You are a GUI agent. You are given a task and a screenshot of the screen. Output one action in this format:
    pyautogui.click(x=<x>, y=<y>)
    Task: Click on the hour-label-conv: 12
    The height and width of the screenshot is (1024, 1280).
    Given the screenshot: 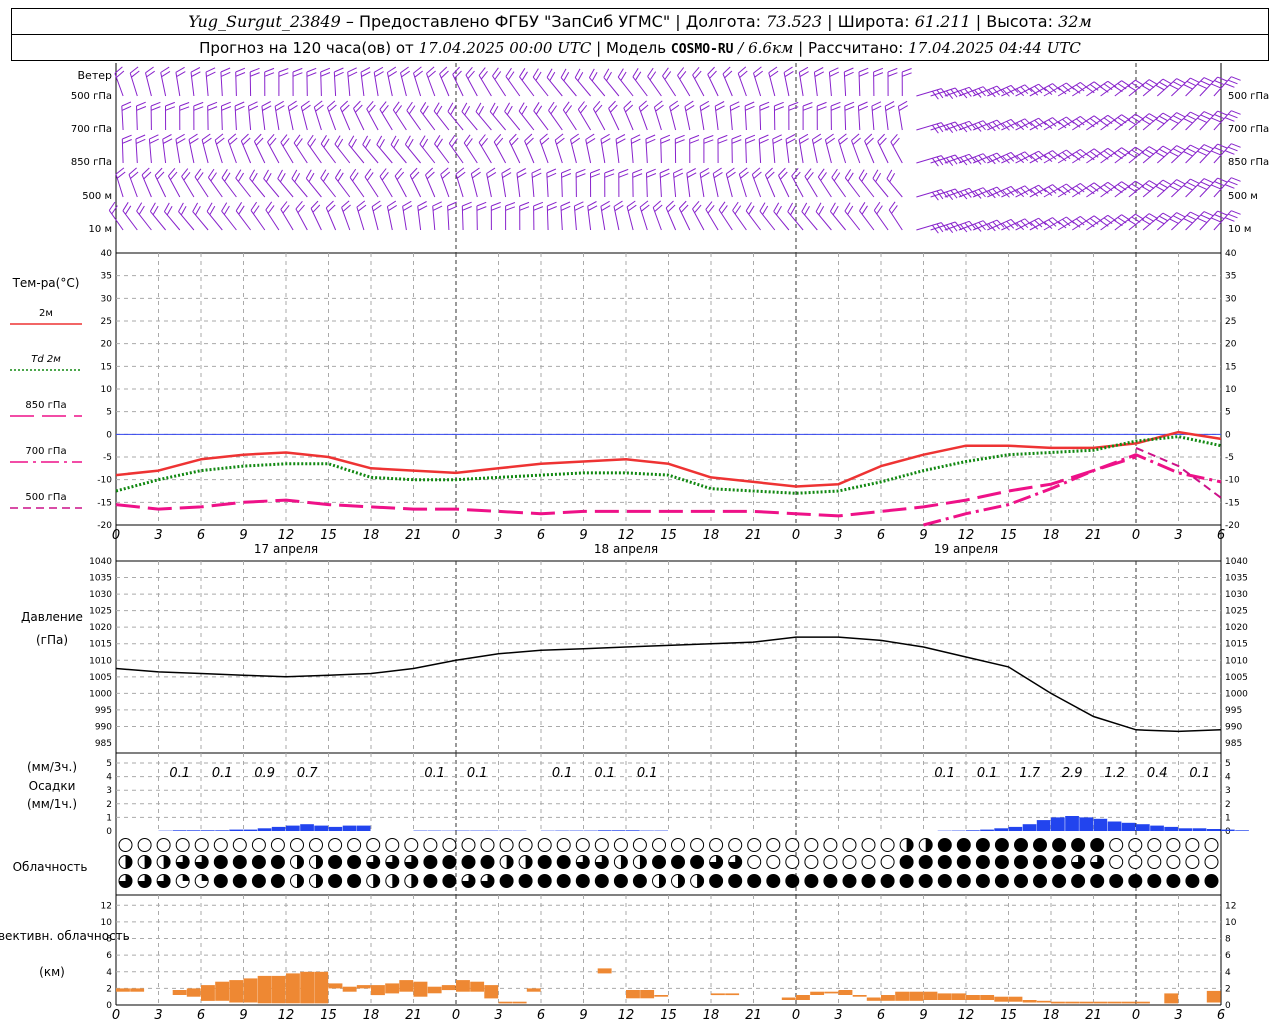 What is the action you would take?
    pyautogui.click(x=966, y=1015)
    